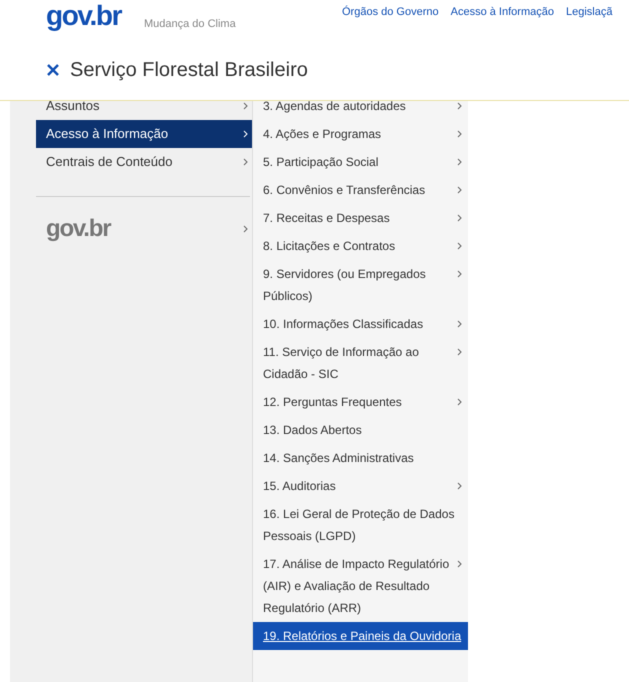 This screenshot has width=629, height=682. I want to click on submenu-item: 3. Agendas de autoridades, so click(360, 110).